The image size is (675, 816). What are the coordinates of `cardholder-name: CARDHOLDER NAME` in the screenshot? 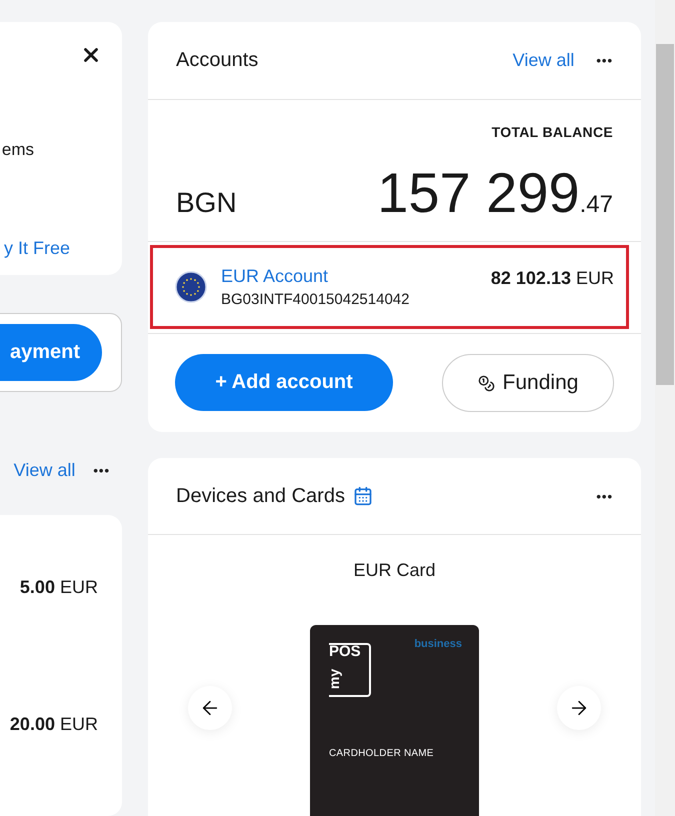 It's located at (381, 753).